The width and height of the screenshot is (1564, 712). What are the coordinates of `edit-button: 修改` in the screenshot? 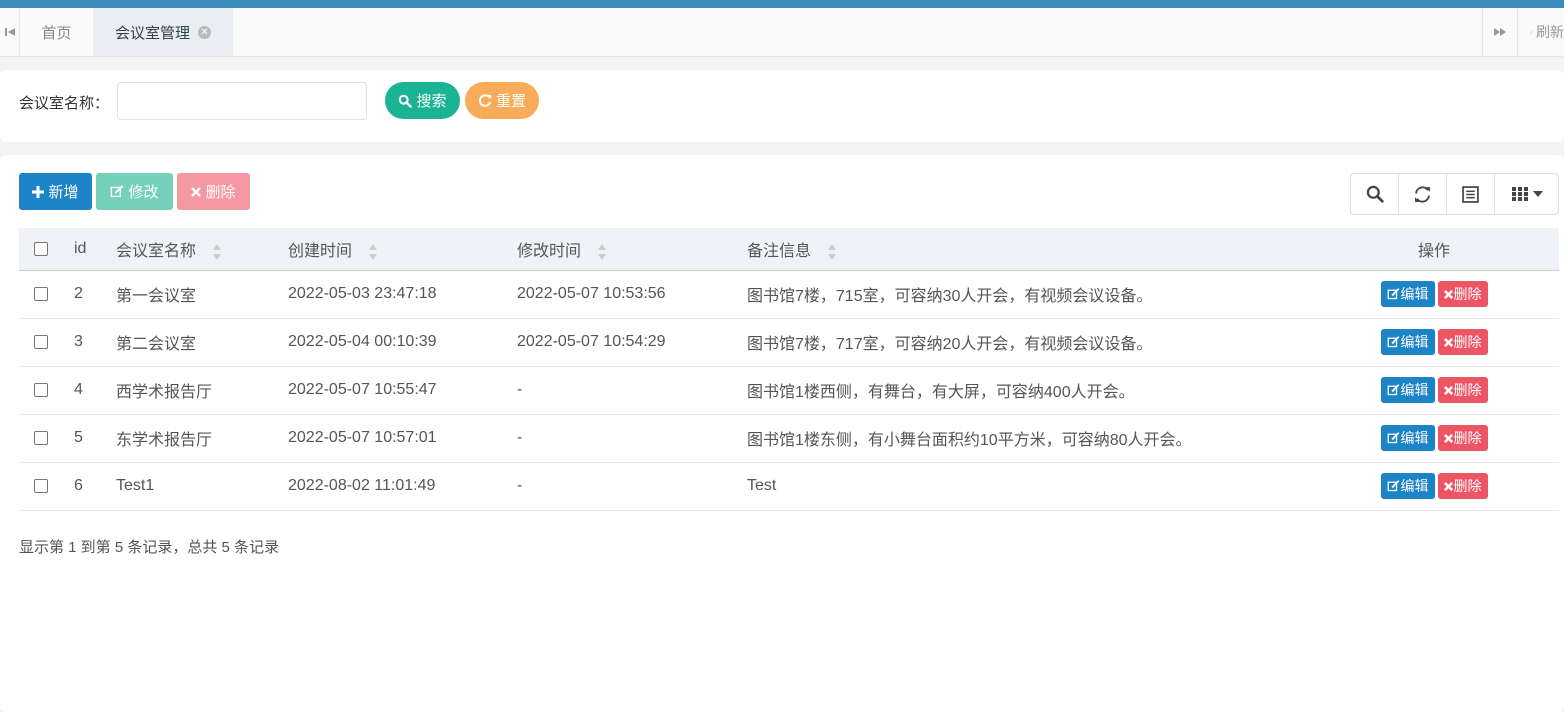 It's located at (134, 191).